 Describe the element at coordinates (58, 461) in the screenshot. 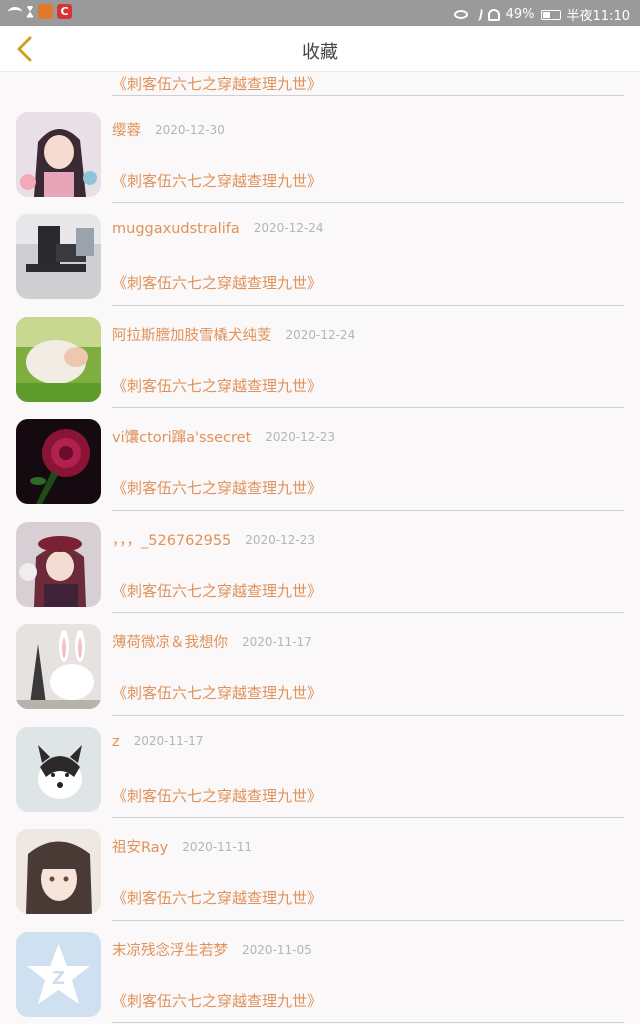

I see `rose-avatar` at that location.